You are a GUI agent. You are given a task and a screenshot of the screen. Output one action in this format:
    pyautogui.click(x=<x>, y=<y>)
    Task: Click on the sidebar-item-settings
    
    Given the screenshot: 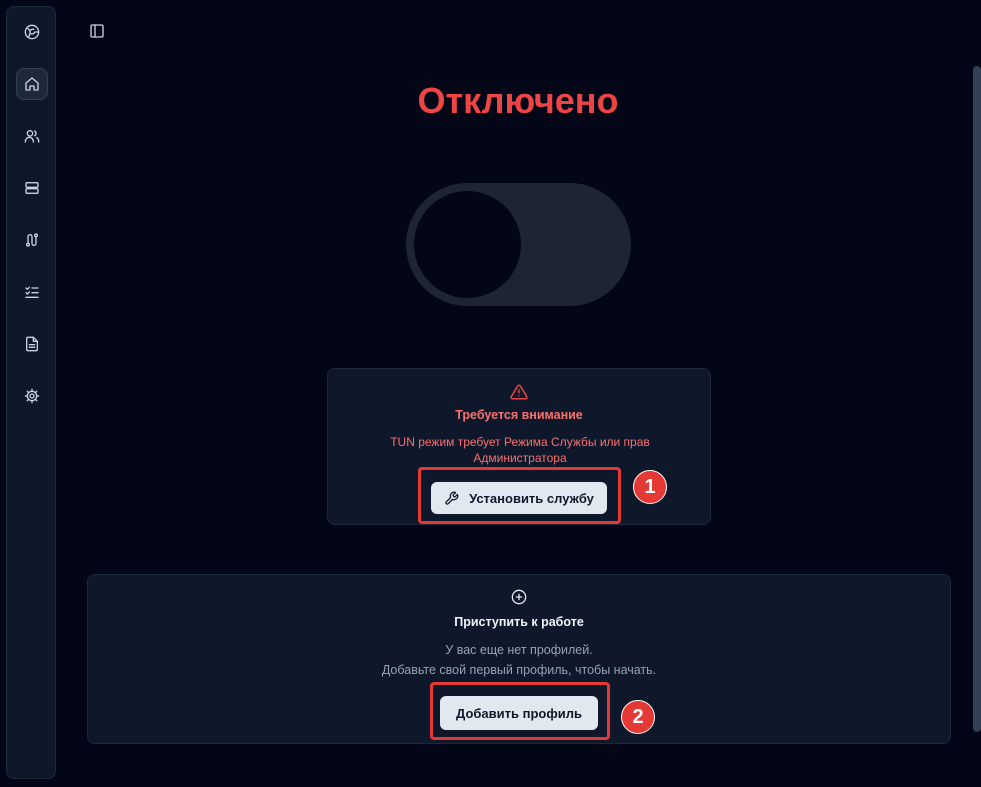 What is the action you would take?
    pyautogui.click(x=32, y=396)
    